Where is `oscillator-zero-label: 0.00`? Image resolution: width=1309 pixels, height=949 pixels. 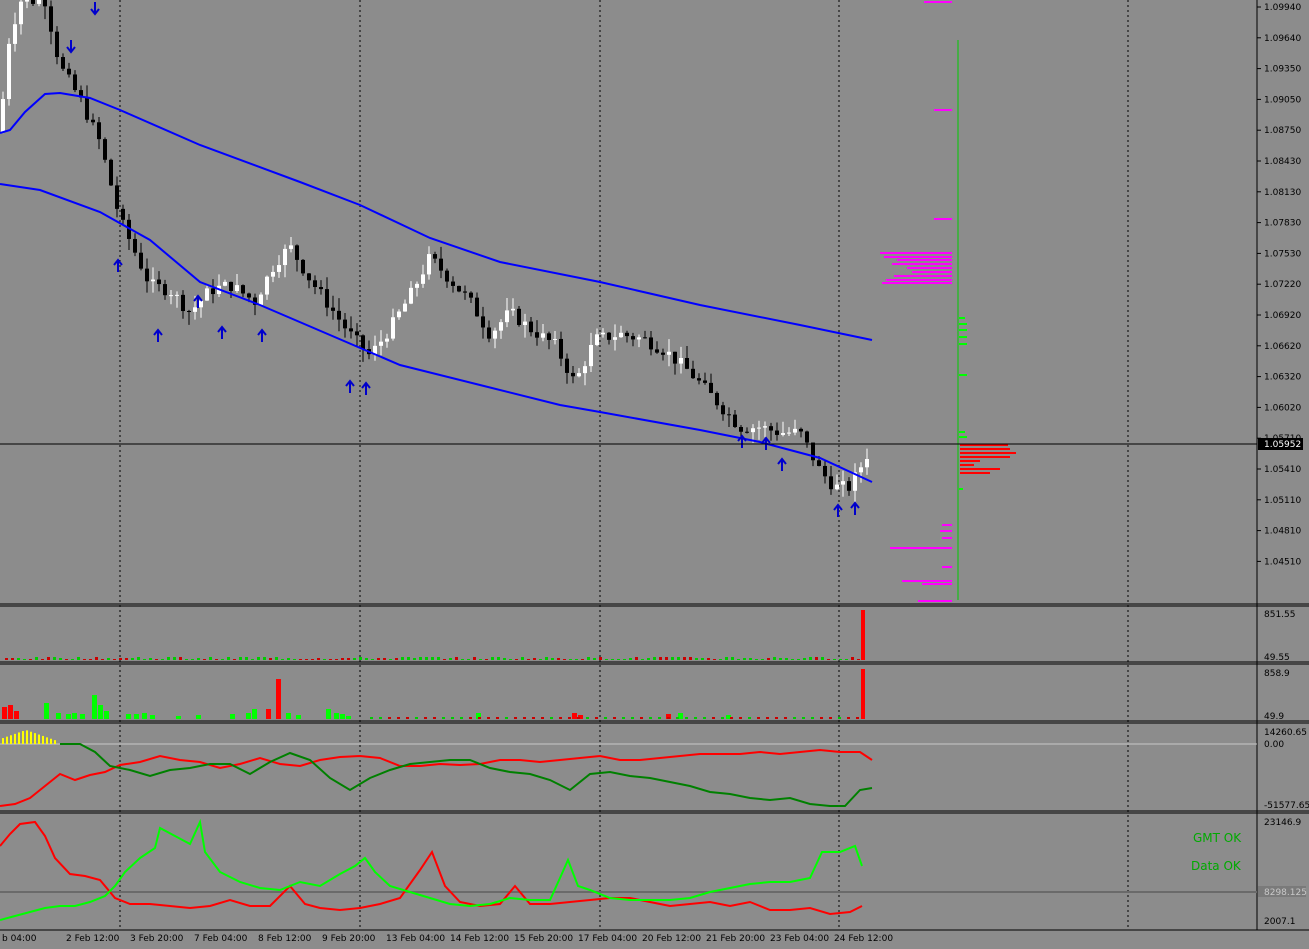
oscillator-zero-label: 0.00 is located at coordinates (1274, 745).